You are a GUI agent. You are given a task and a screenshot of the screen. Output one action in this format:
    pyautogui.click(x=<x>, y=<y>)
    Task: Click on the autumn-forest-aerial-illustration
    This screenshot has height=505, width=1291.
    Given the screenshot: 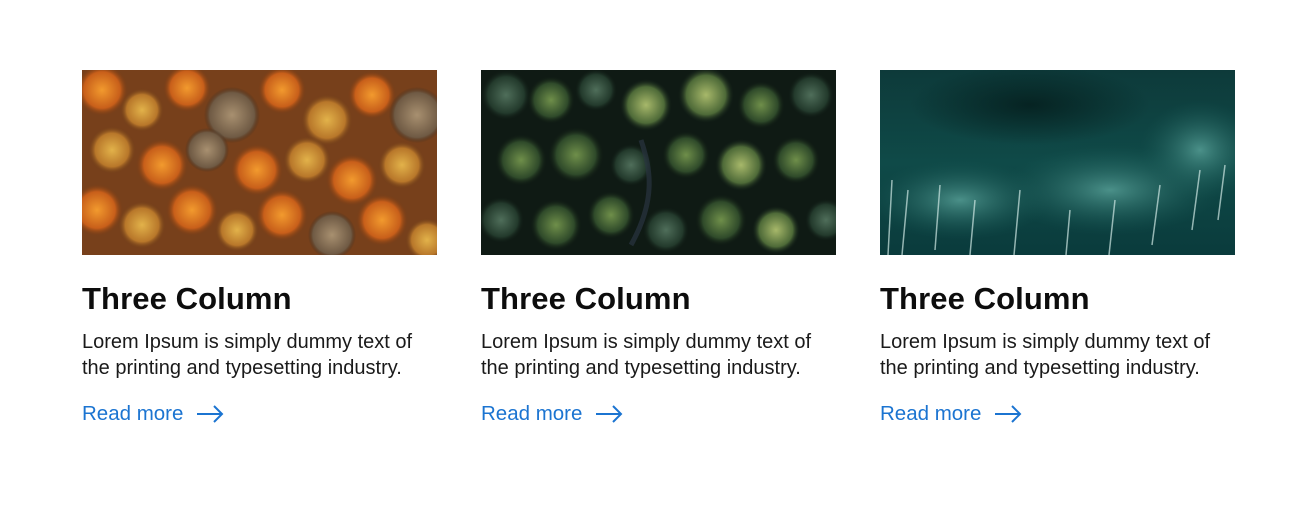 What is the action you would take?
    pyautogui.click(x=259, y=162)
    